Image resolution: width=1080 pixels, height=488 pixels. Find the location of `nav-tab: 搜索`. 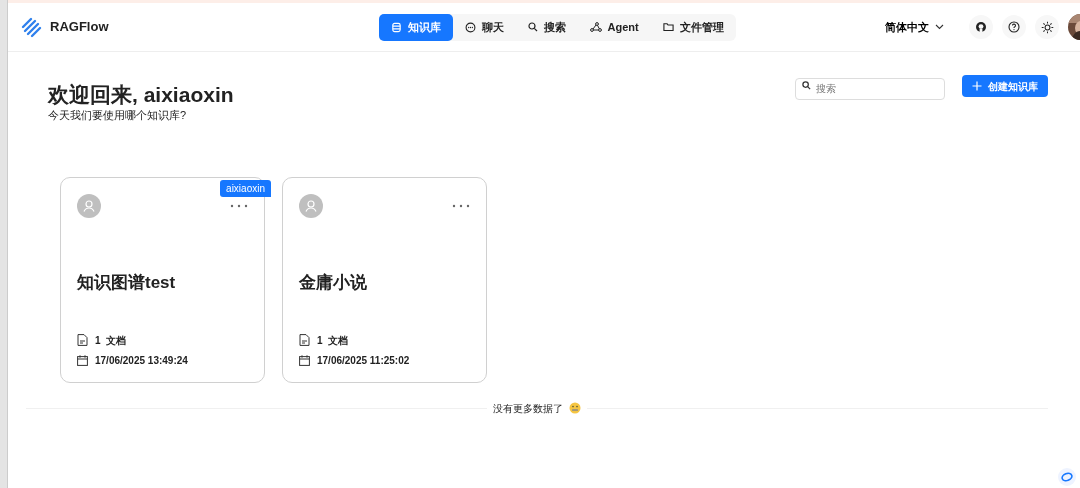

nav-tab: 搜索 is located at coordinates (546, 27).